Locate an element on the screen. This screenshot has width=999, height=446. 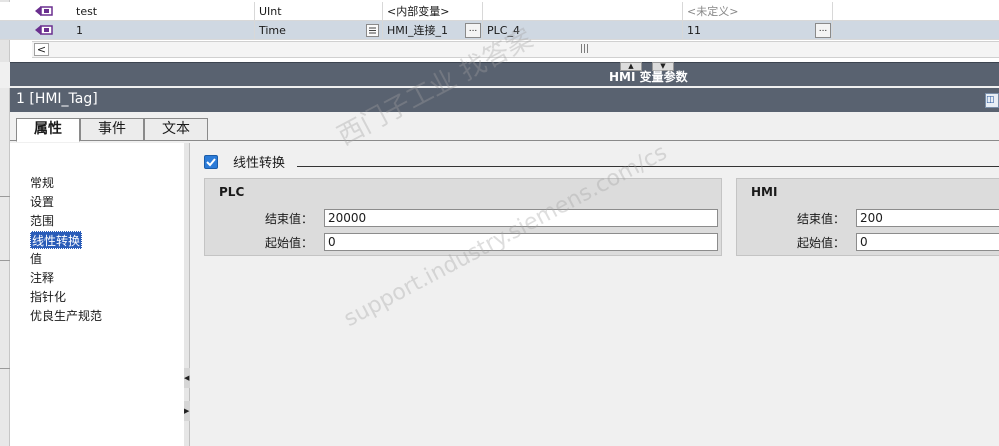
plc-end-input: 20000 is located at coordinates (521, 218).